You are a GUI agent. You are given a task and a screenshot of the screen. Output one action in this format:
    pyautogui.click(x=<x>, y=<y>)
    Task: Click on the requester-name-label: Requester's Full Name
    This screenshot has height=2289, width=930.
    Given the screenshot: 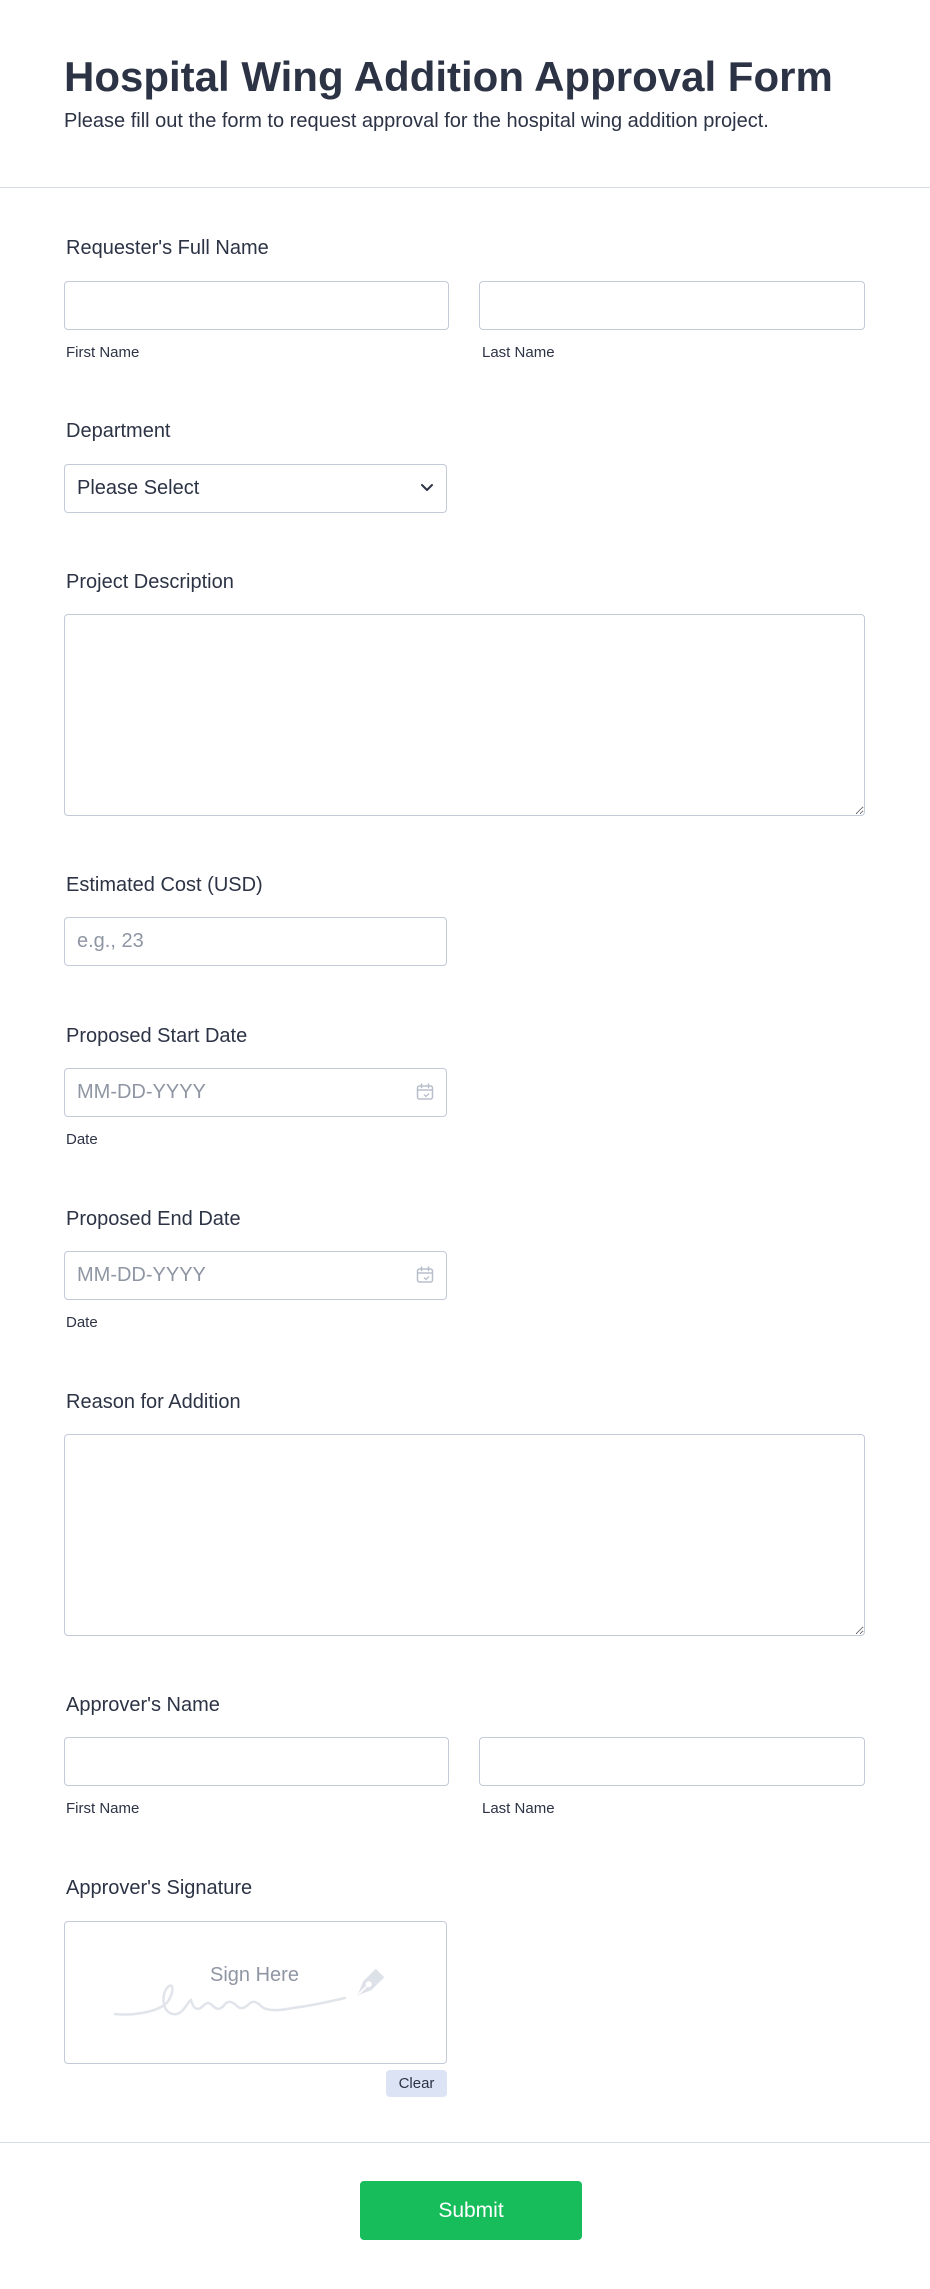 What is the action you would take?
    pyautogui.click(x=167, y=248)
    